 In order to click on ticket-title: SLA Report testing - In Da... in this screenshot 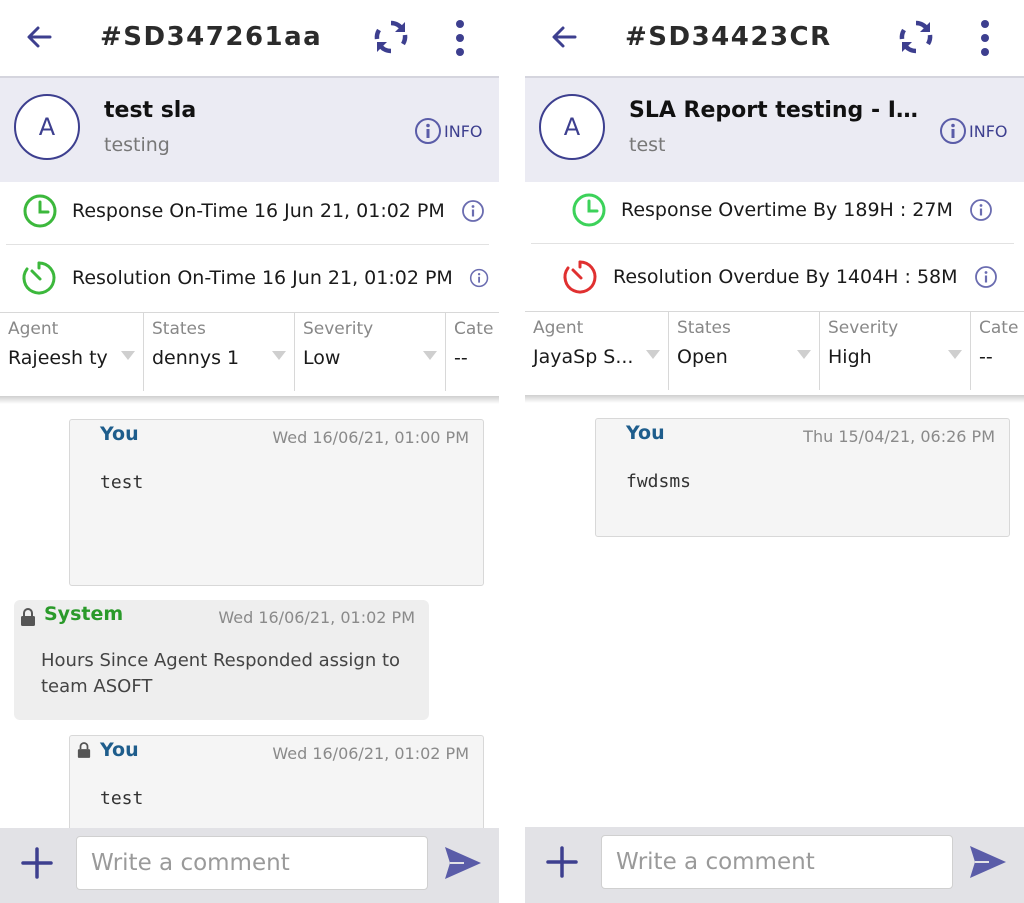, I will do `click(779, 110)`.